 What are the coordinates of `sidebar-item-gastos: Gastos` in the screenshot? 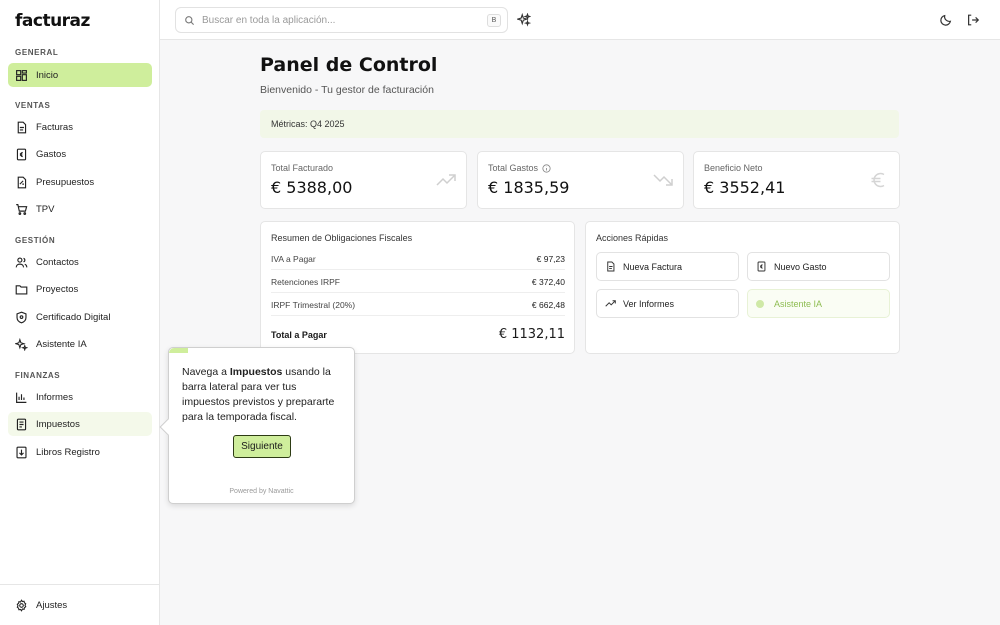 It's located at (80, 154).